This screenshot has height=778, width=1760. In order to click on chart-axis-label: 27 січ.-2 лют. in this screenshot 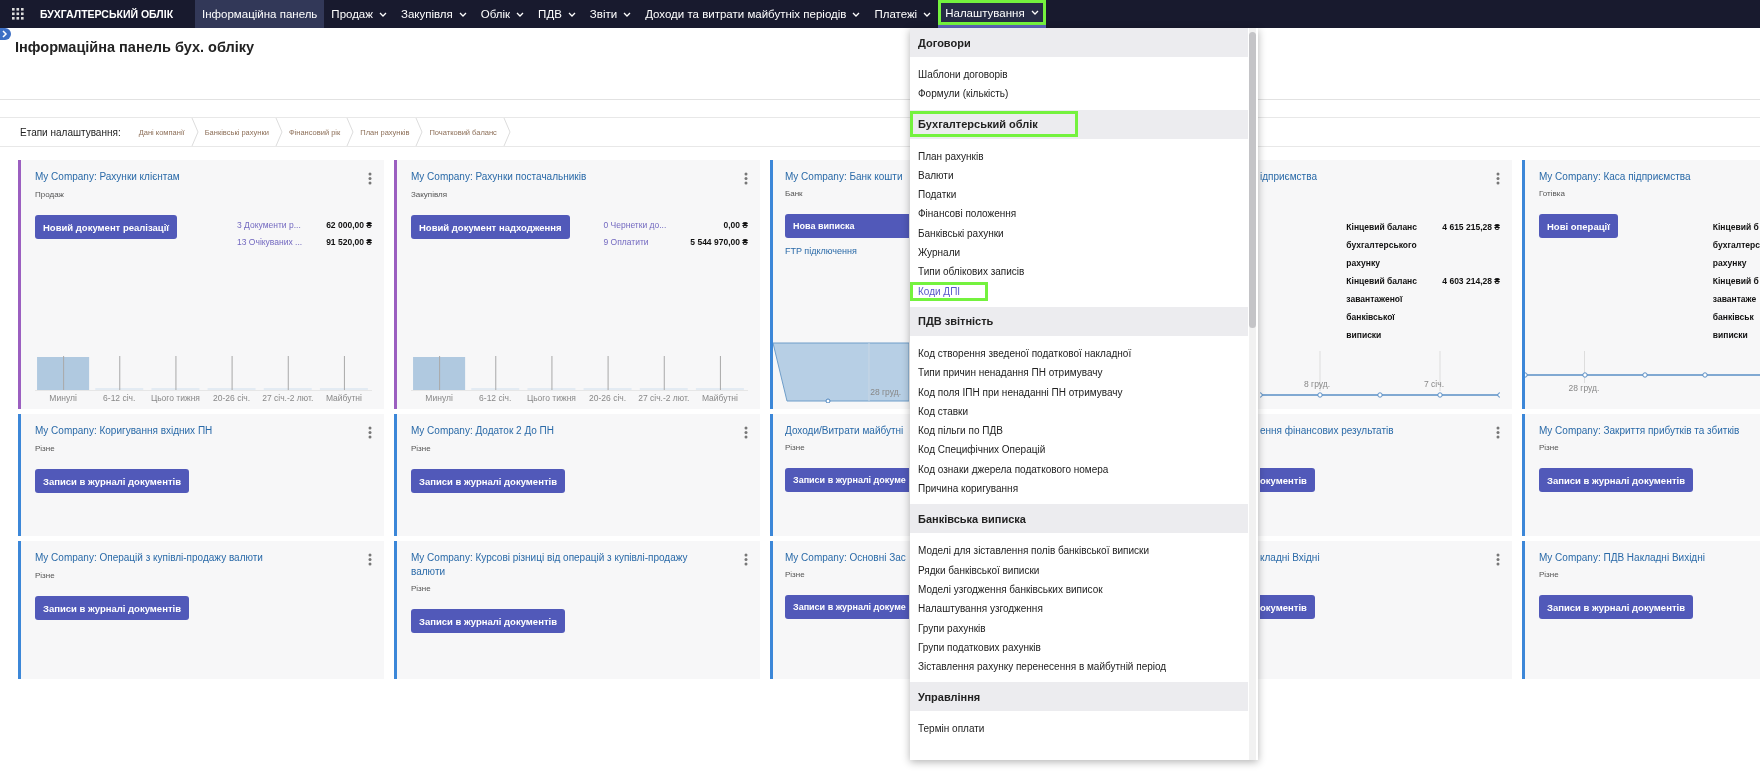, I will do `click(288, 398)`.